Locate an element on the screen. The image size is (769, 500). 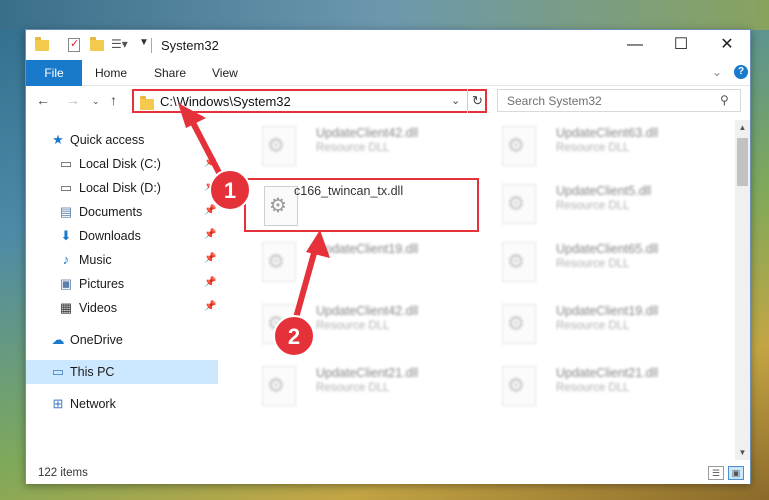
star-icon: ★ is located at coordinates (58, 139).